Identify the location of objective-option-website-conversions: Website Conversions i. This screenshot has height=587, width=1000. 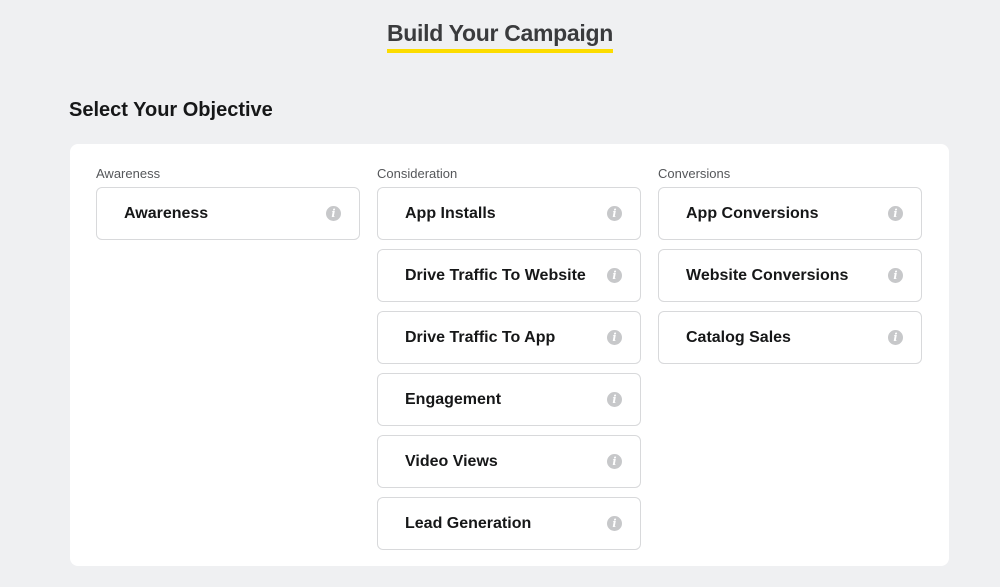
(790, 275).